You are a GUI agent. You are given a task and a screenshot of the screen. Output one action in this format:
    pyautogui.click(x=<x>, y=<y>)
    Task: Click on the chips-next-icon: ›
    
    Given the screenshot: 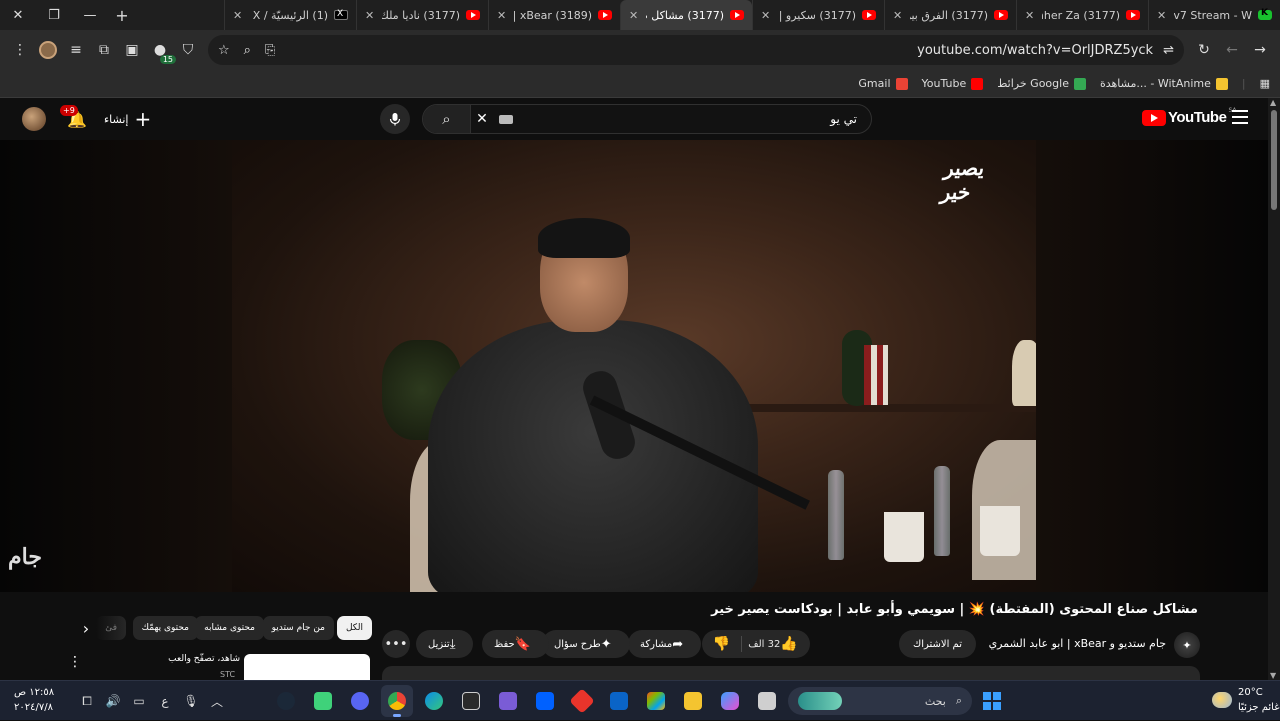 What is the action you would take?
    pyautogui.click(x=86, y=628)
    